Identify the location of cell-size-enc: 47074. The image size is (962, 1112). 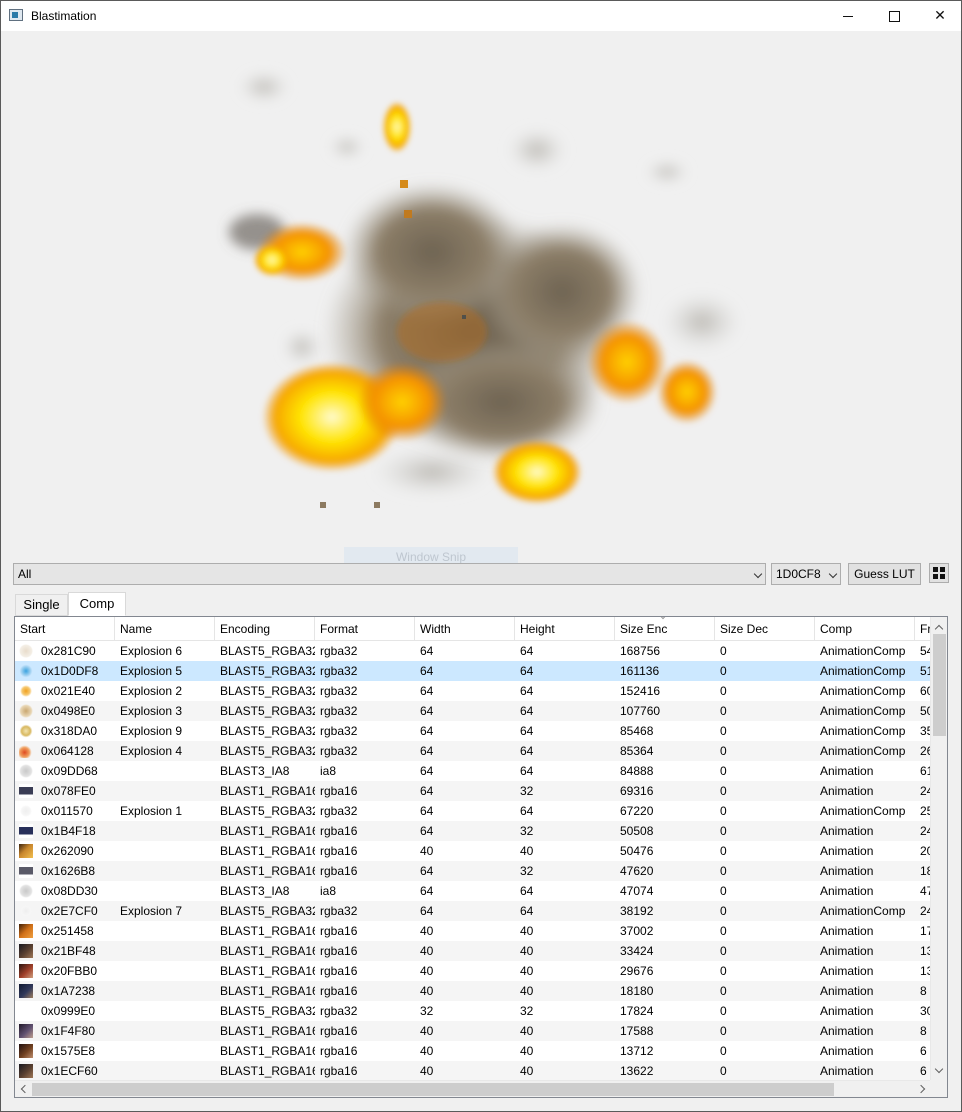
(665, 891).